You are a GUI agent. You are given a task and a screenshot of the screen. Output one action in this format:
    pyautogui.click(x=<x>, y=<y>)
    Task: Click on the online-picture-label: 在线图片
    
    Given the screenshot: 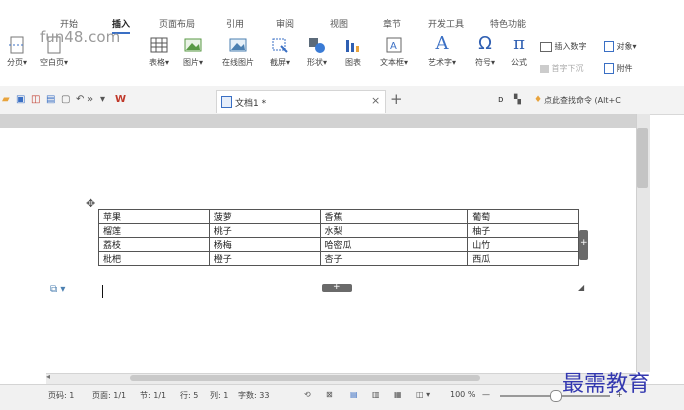 What is the action you would take?
    pyautogui.click(x=238, y=62)
    